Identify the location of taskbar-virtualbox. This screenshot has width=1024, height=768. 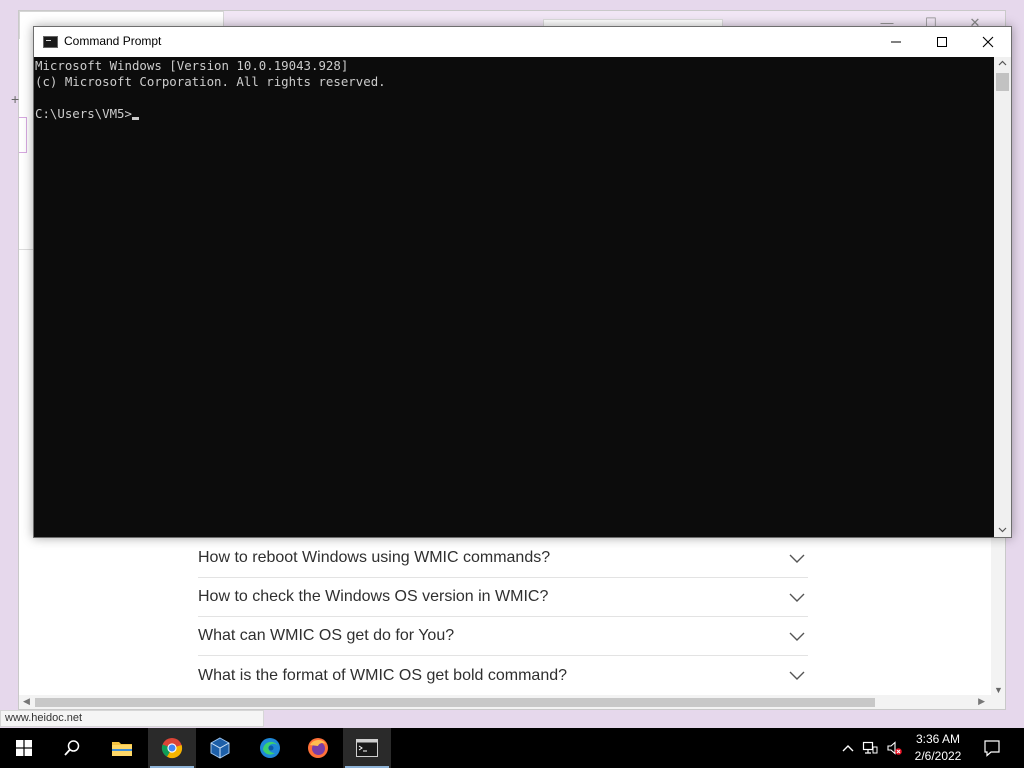
(220, 748).